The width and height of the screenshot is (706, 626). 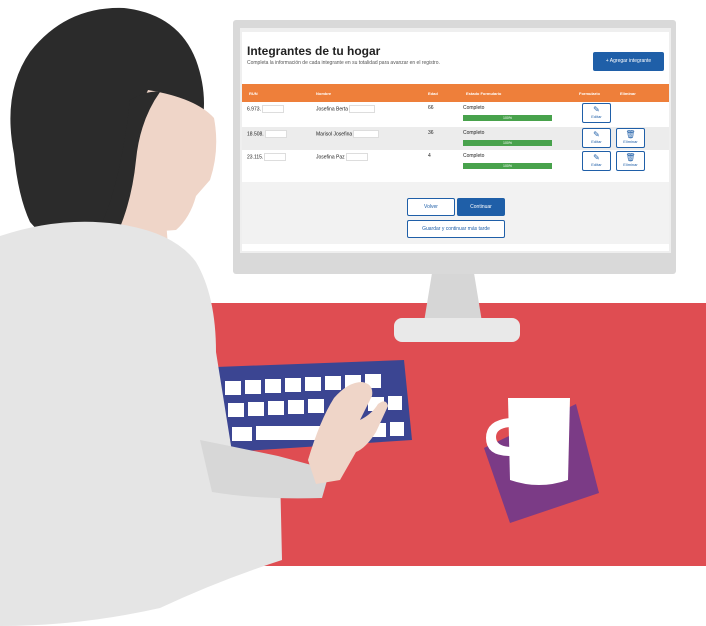 What do you see at coordinates (431, 108) in the screenshot?
I see `age-cell: 66` at bounding box center [431, 108].